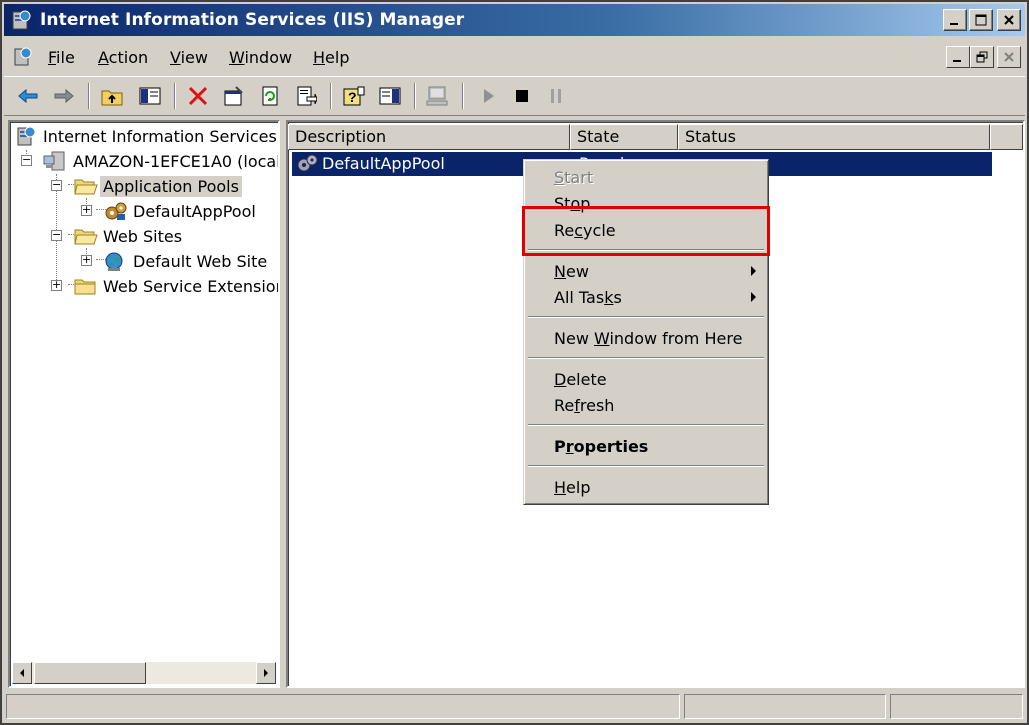 The width and height of the screenshot is (1029, 725). What do you see at coordinates (171, 186) in the screenshot?
I see `tree-label-application-pools: Application Pools` at bounding box center [171, 186].